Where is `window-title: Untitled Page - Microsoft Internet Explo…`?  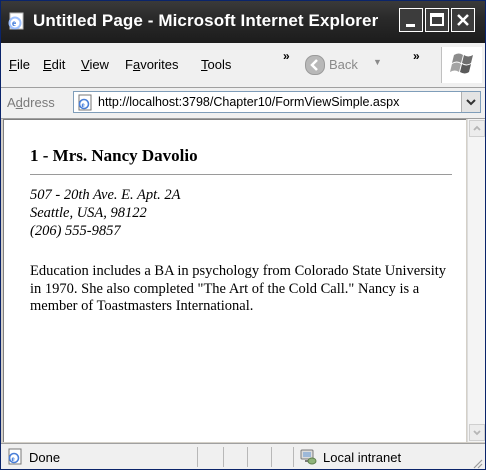 window-title: Untitled Page - Microsoft Internet Explo… is located at coordinates (206, 20).